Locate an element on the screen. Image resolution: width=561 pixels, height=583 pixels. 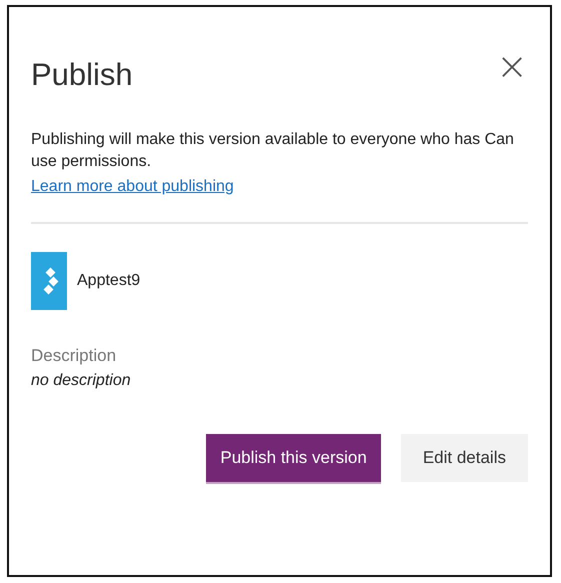
dialog-title: Publish is located at coordinates (82, 75).